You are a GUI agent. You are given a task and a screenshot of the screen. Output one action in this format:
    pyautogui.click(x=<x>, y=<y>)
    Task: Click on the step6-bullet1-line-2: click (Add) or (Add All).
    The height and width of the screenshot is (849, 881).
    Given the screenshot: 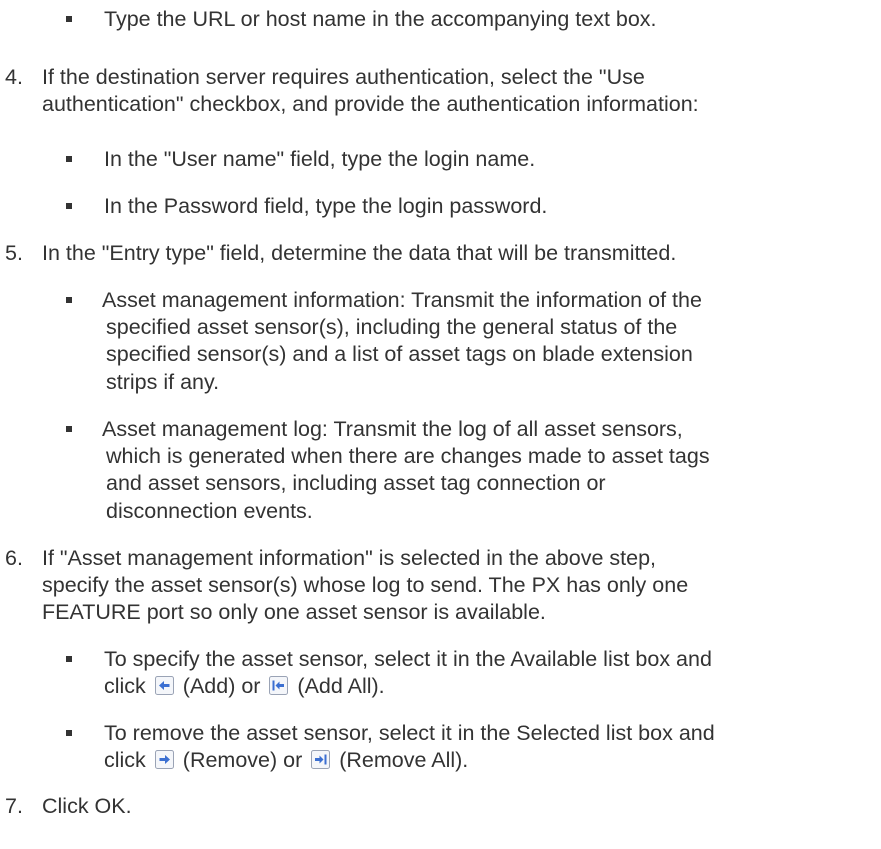 What is the action you would take?
    pyautogui.click(x=244, y=686)
    